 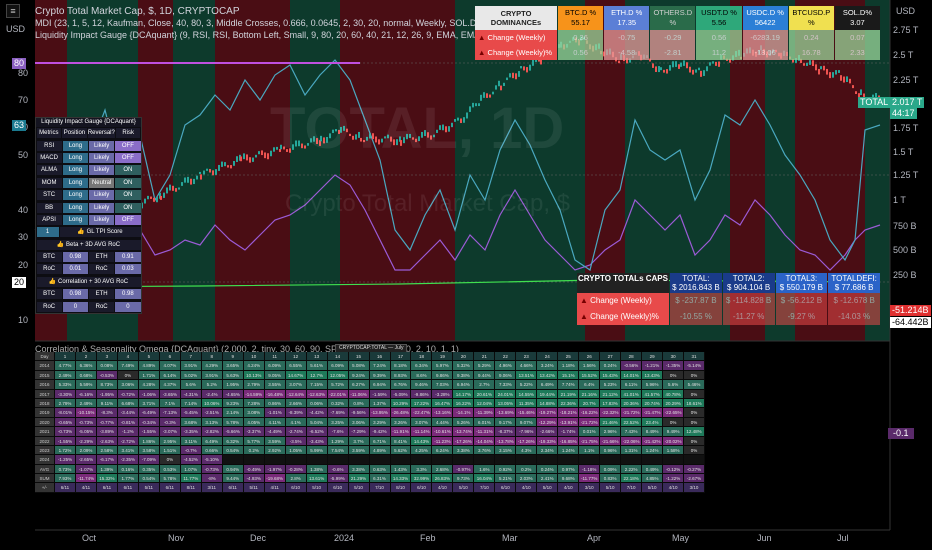 What do you see at coordinates (611, 366) in the screenshot?
I see `seasonality-cell: 0.24%` at bounding box center [611, 366].